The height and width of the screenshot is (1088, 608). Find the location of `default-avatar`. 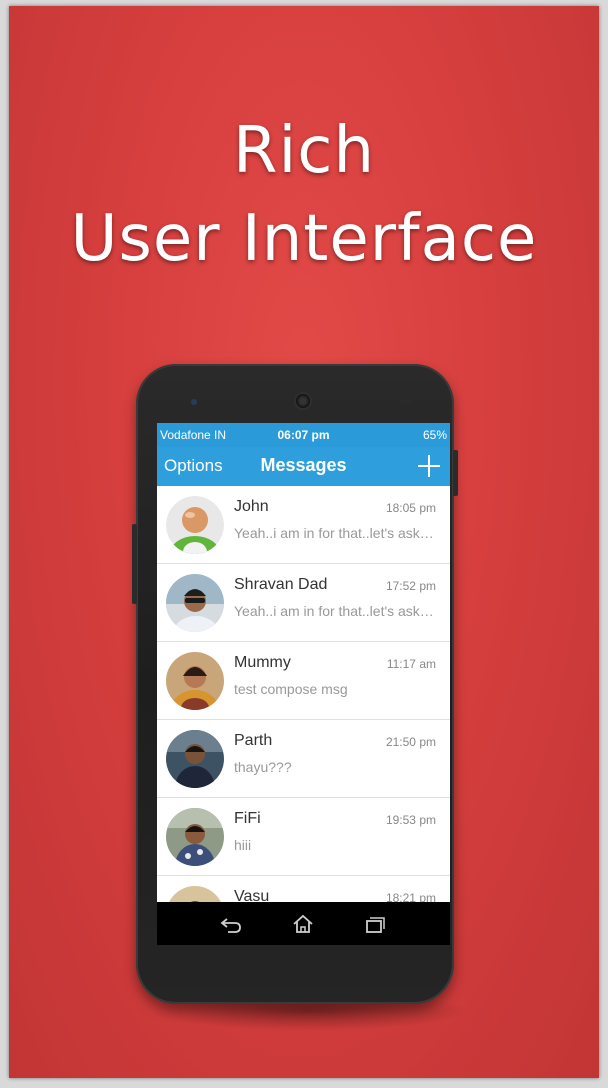

default-avatar is located at coordinates (195, 525).